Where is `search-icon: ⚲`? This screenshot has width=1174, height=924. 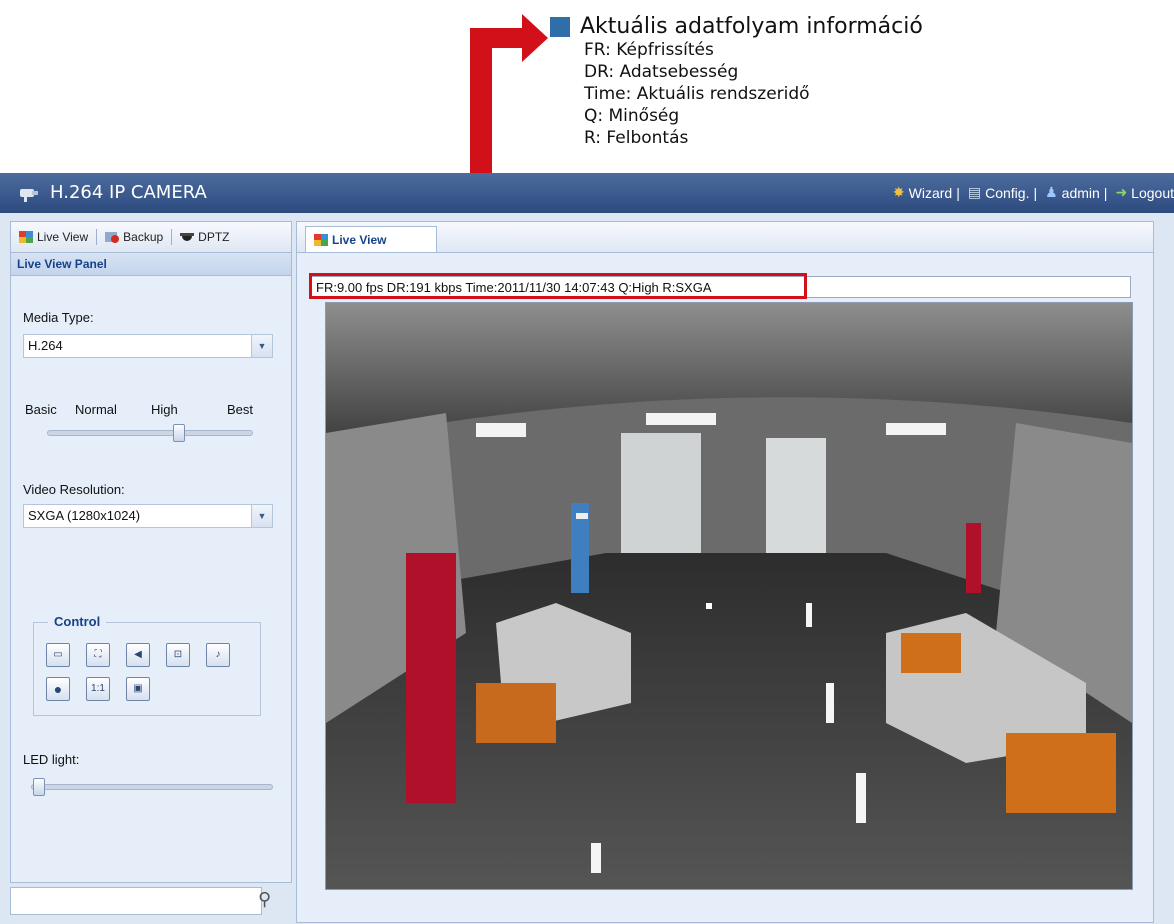 search-icon: ⚲ is located at coordinates (264, 899).